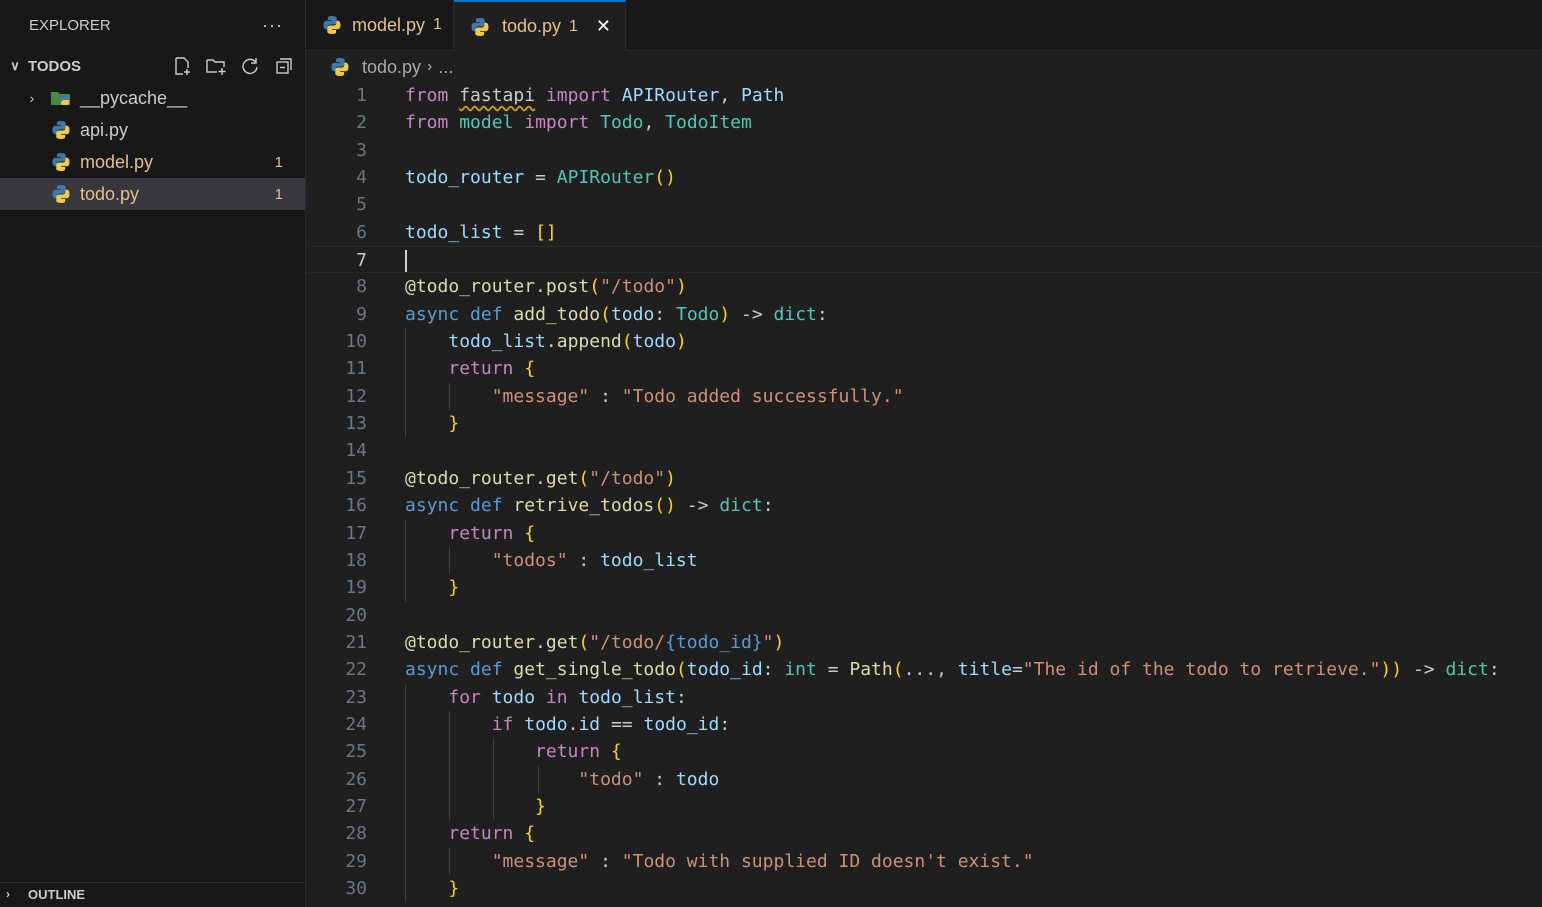 The height and width of the screenshot is (907, 1542). Describe the element at coordinates (924, 177) in the screenshot. I see `code-line: 4 todo_router = APIRouter()` at that location.